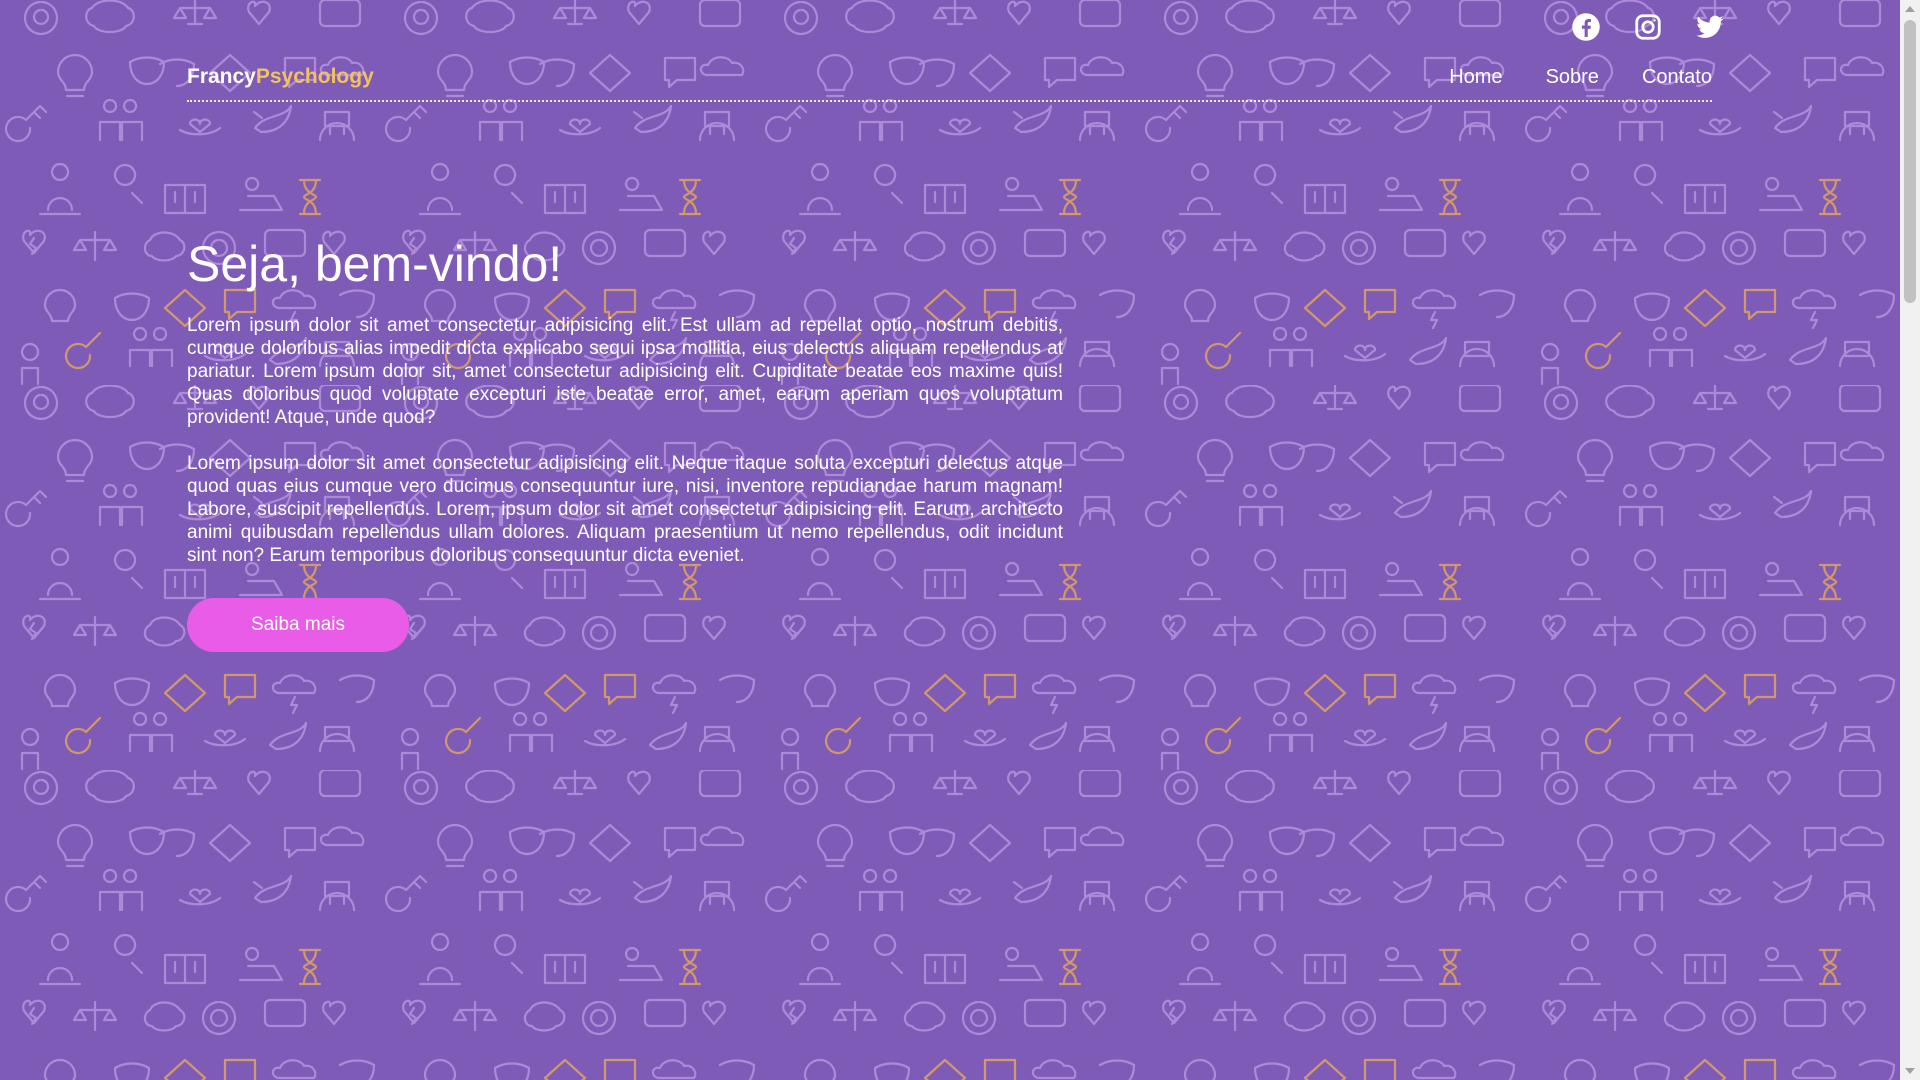 Image resolution: width=1920 pixels, height=1080 pixels. What do you see at coordinates (1586, 27) in the screenshot?
I see `facebook-icon` at bounding box center [1586, 27].